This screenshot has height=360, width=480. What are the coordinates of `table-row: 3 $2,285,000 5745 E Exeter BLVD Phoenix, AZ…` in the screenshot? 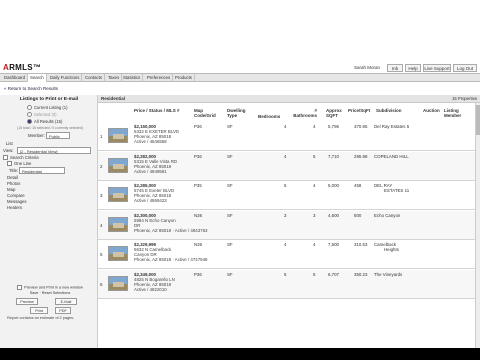 It's located at (289, 195).